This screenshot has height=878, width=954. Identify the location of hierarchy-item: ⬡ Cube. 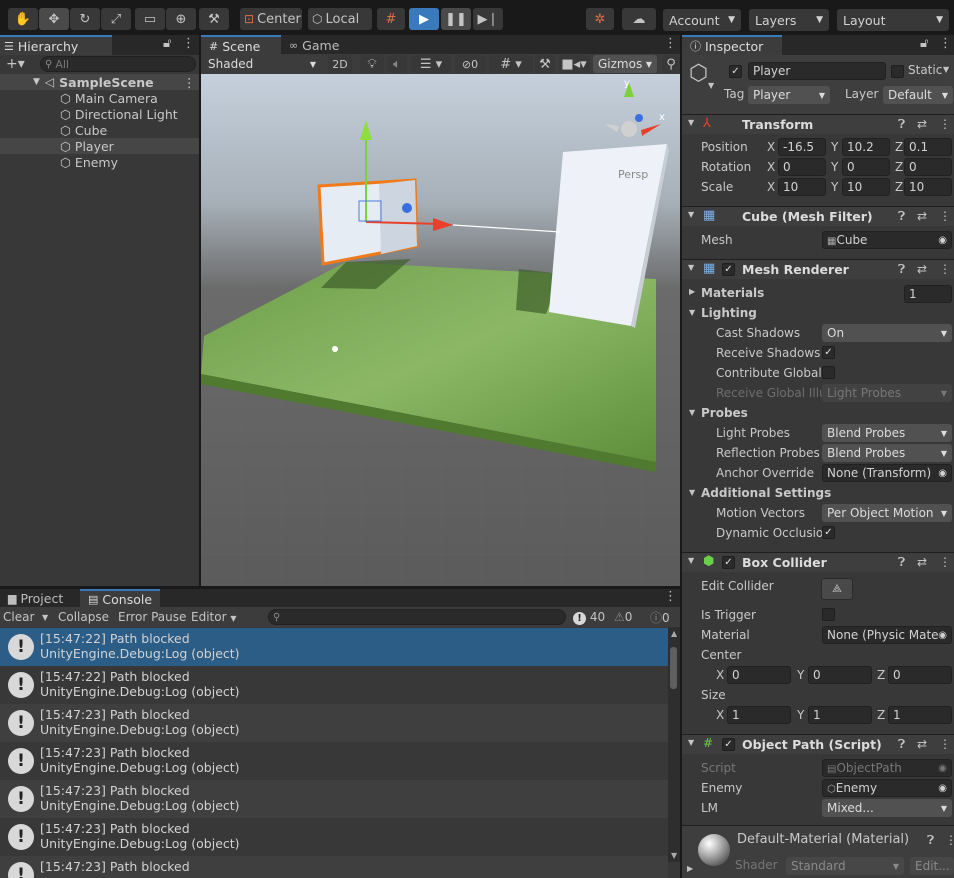
(99, 130).